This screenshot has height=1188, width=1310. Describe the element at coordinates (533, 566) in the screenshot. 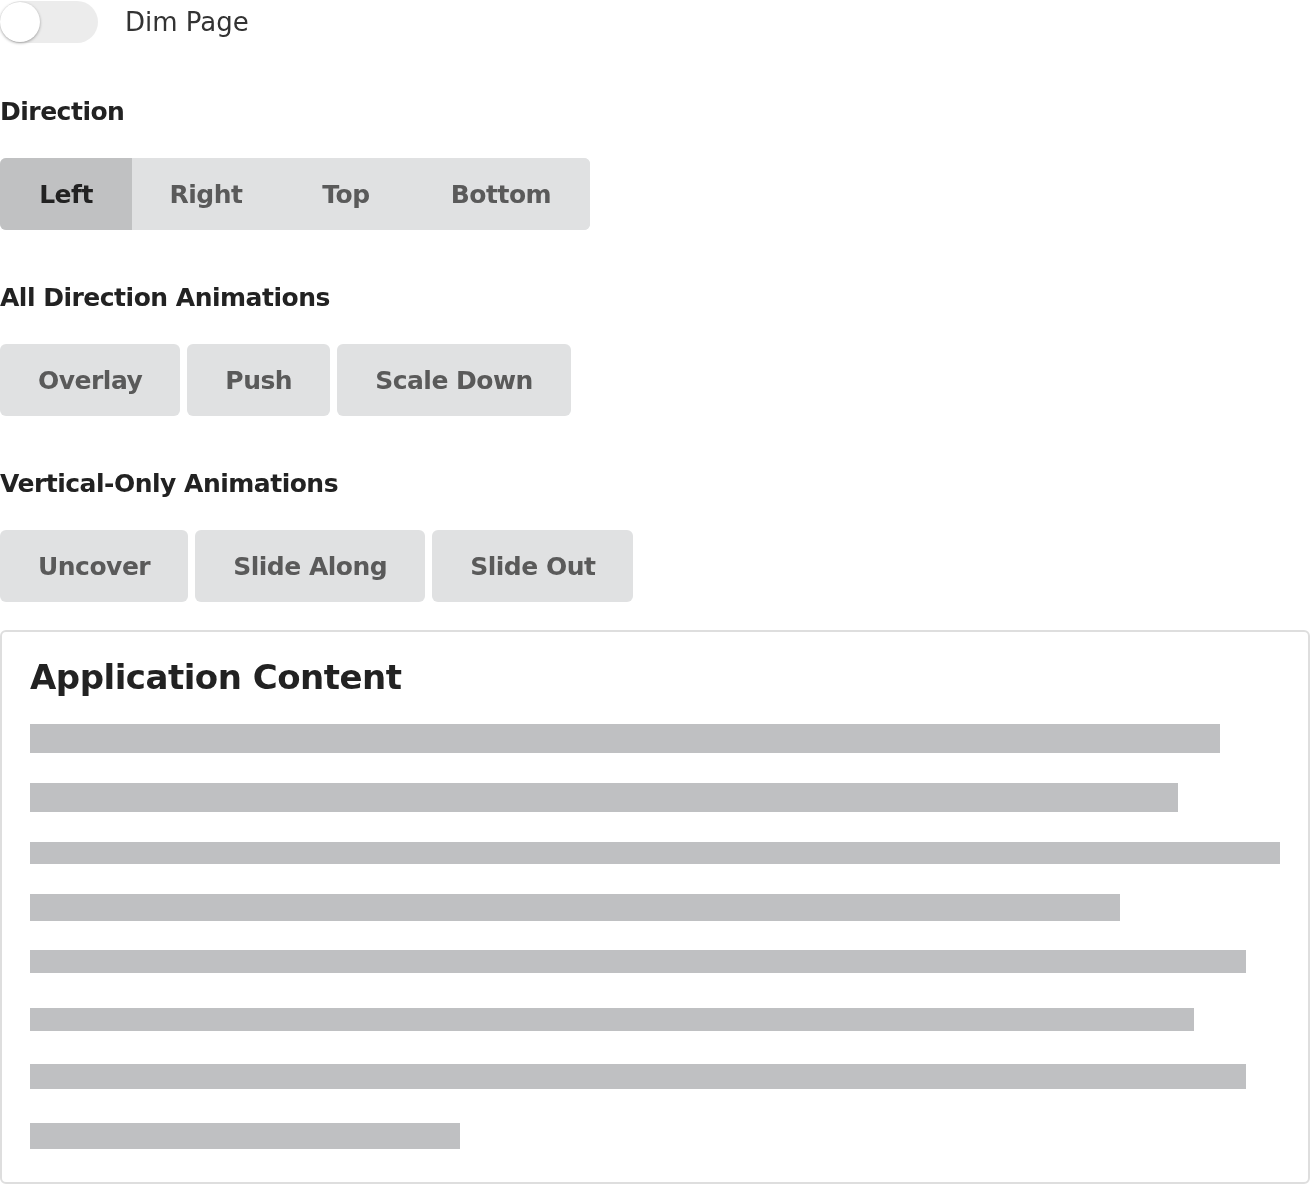

I see `option-button: Slide Out` at that location.